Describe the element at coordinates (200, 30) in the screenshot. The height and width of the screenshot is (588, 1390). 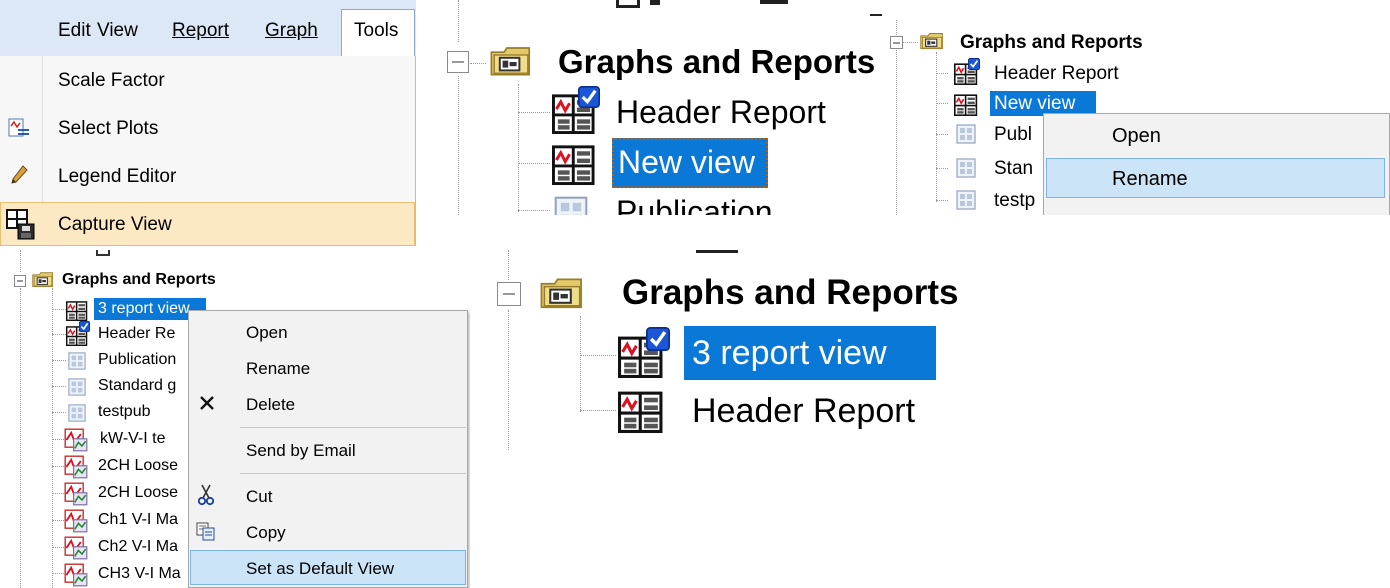
I see `menu-report: Report` at that location.